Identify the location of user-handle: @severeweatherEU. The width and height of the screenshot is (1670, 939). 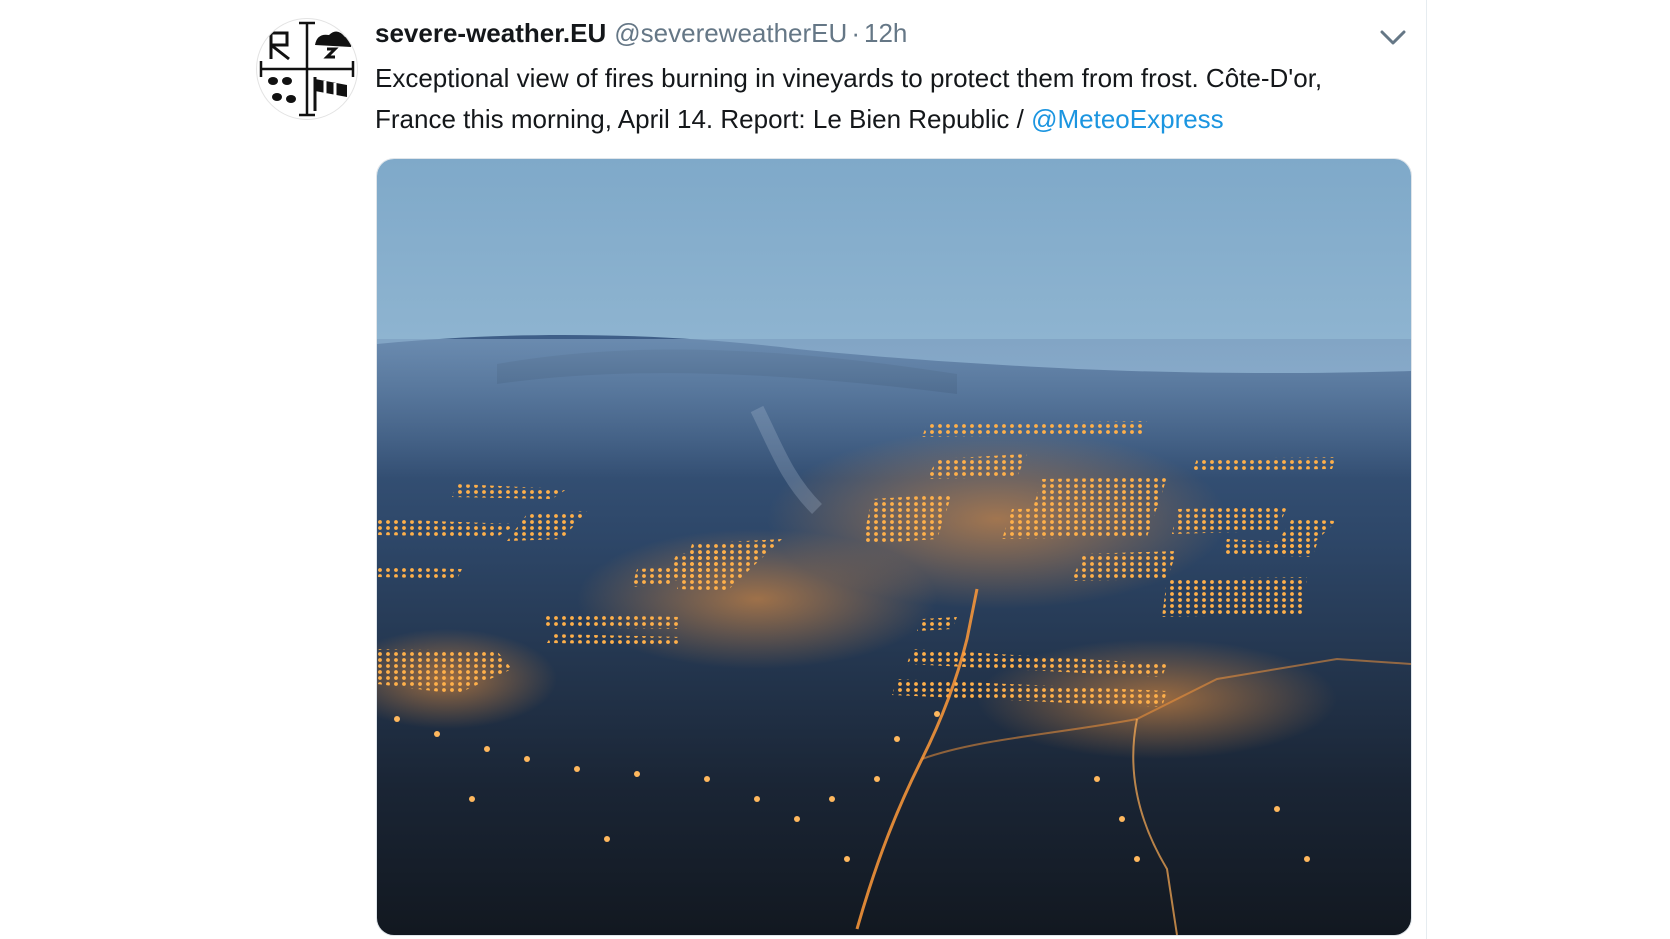
(730, 33).